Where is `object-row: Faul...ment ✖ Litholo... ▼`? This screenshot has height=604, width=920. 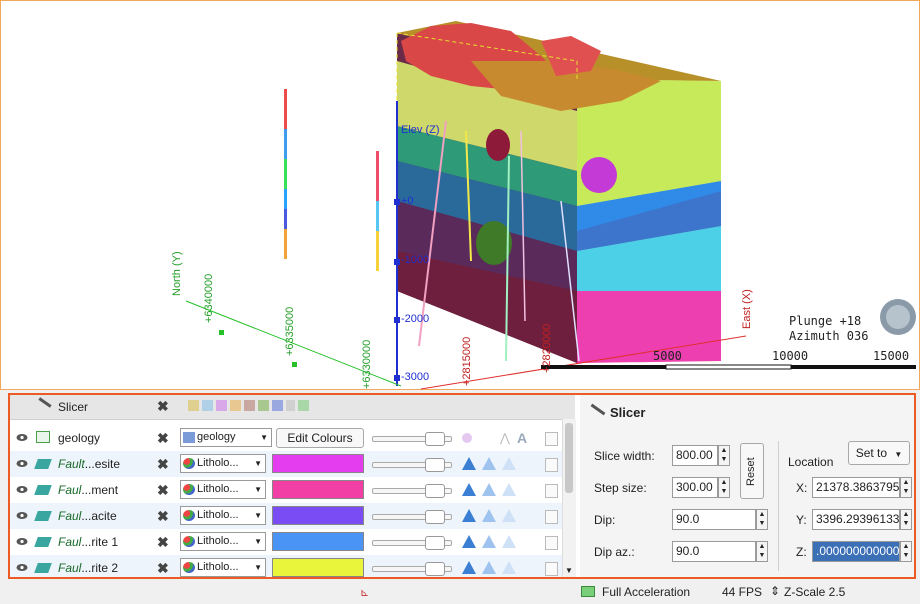 object-row: Faul...ment ✖ Litholo... ▼ is located at coordinates (286, 490).